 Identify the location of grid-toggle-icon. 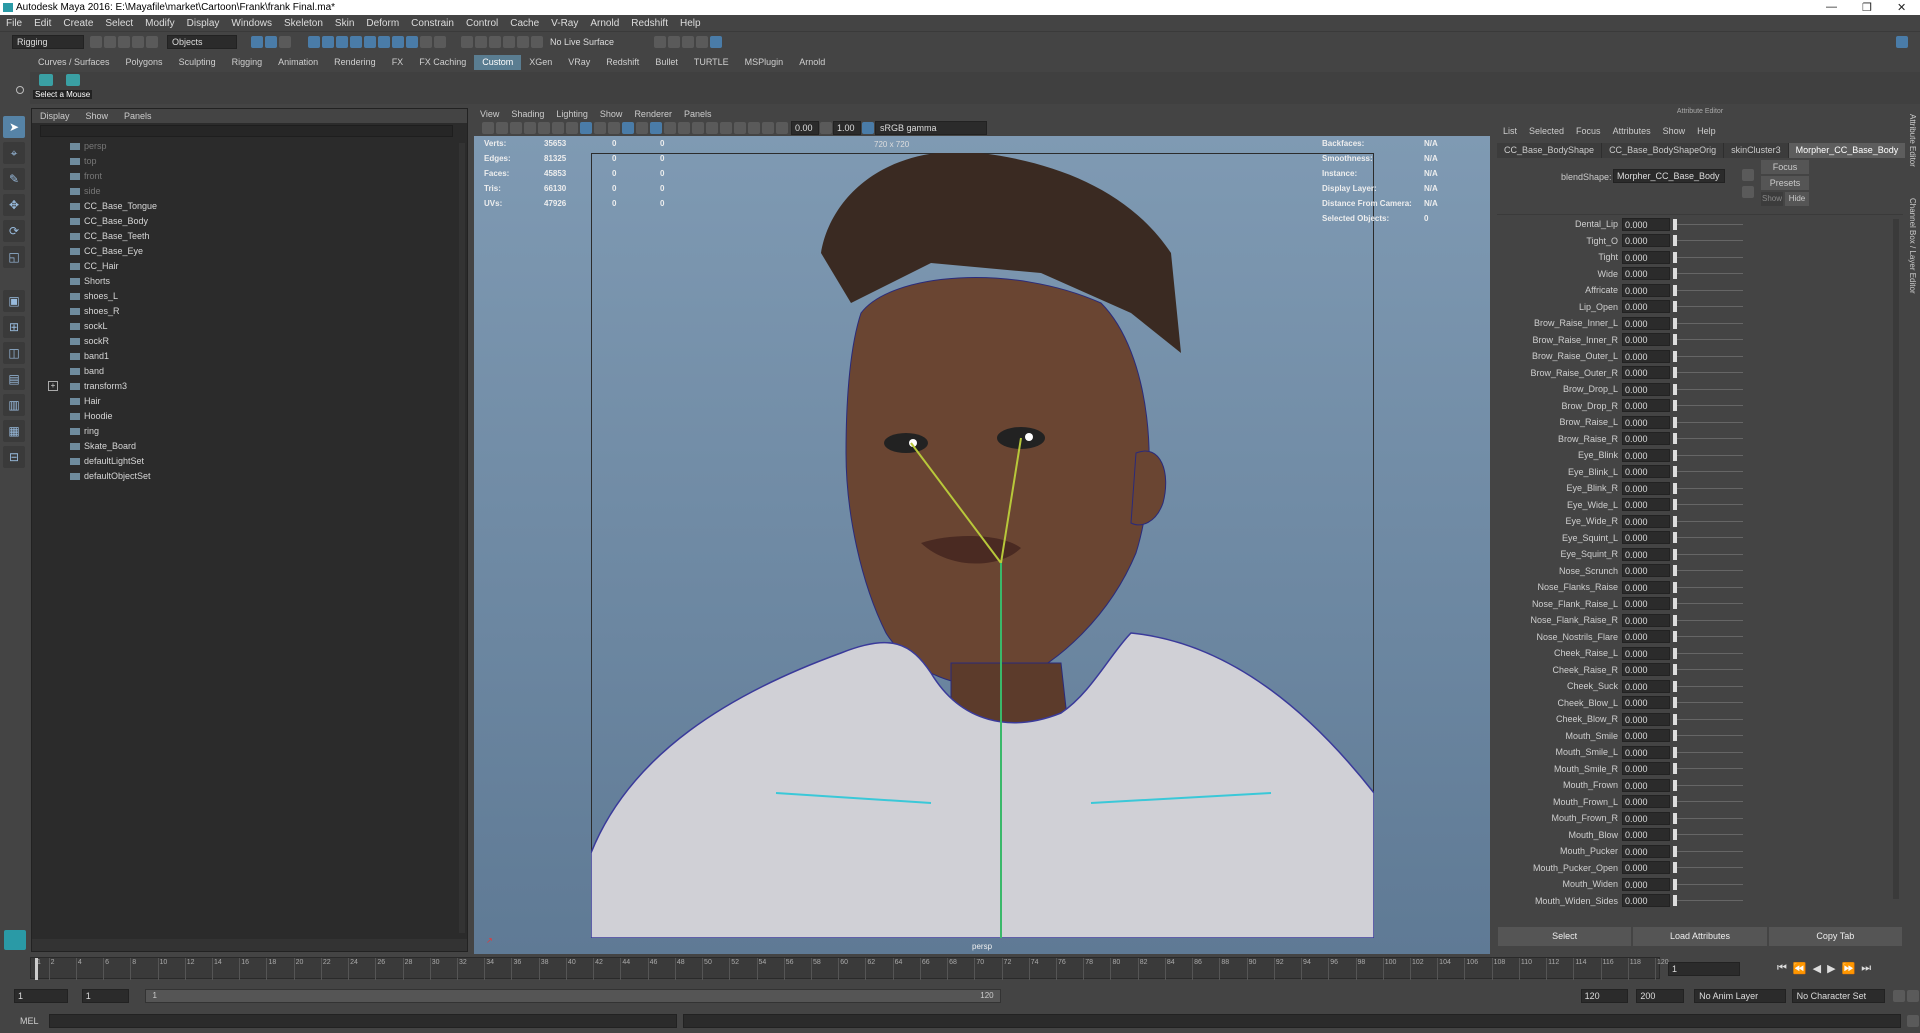
(544, 128).